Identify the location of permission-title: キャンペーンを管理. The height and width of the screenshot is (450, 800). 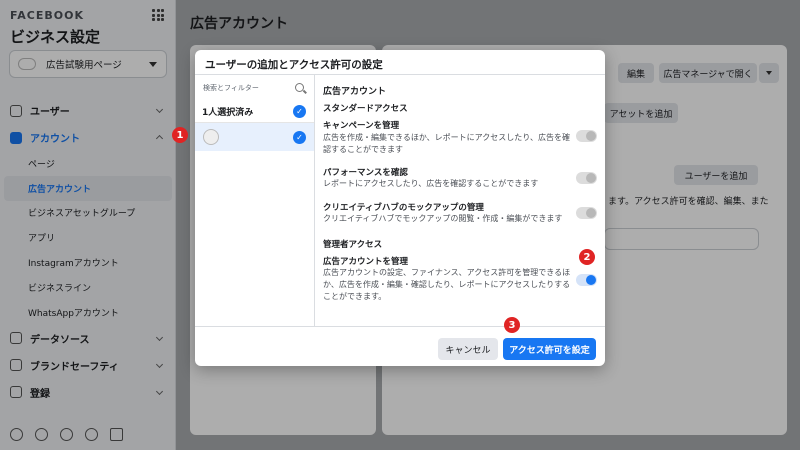
(361, 126).